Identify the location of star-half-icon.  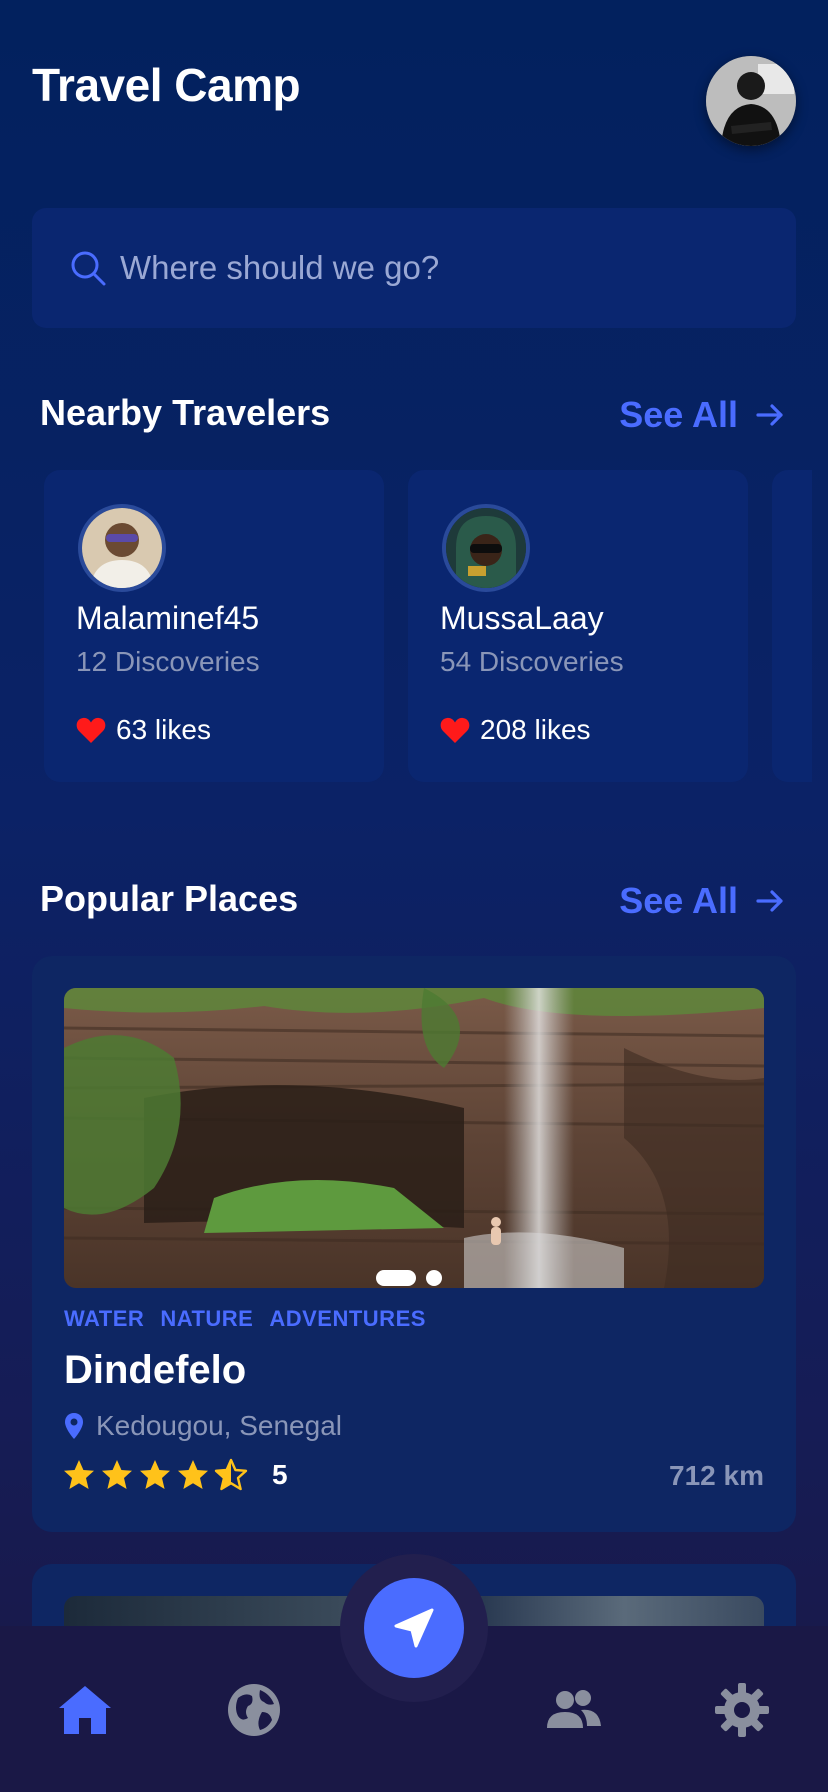
(231, 1474).